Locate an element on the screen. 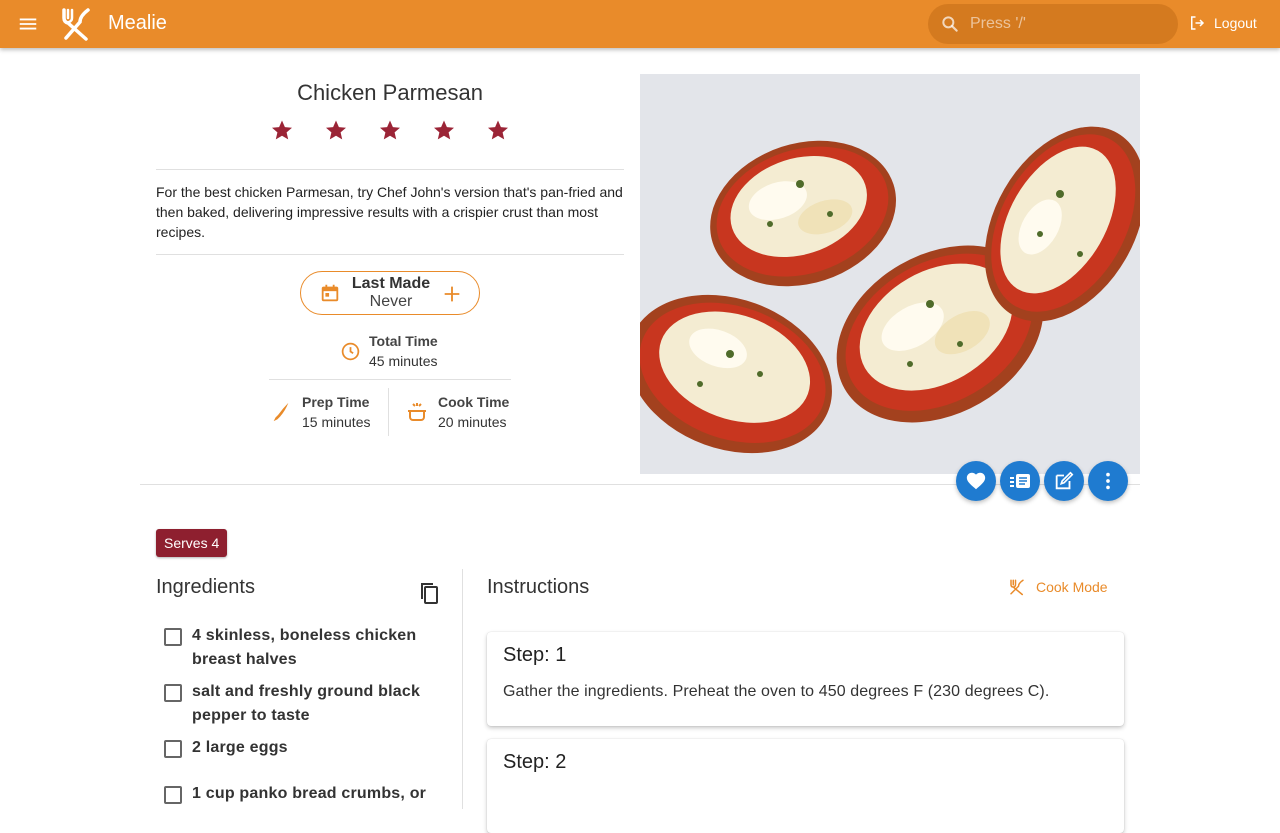 Image resolution: width=1280 pixels, height=833 pixels. edit-button is located at coordinates (1064, 481).